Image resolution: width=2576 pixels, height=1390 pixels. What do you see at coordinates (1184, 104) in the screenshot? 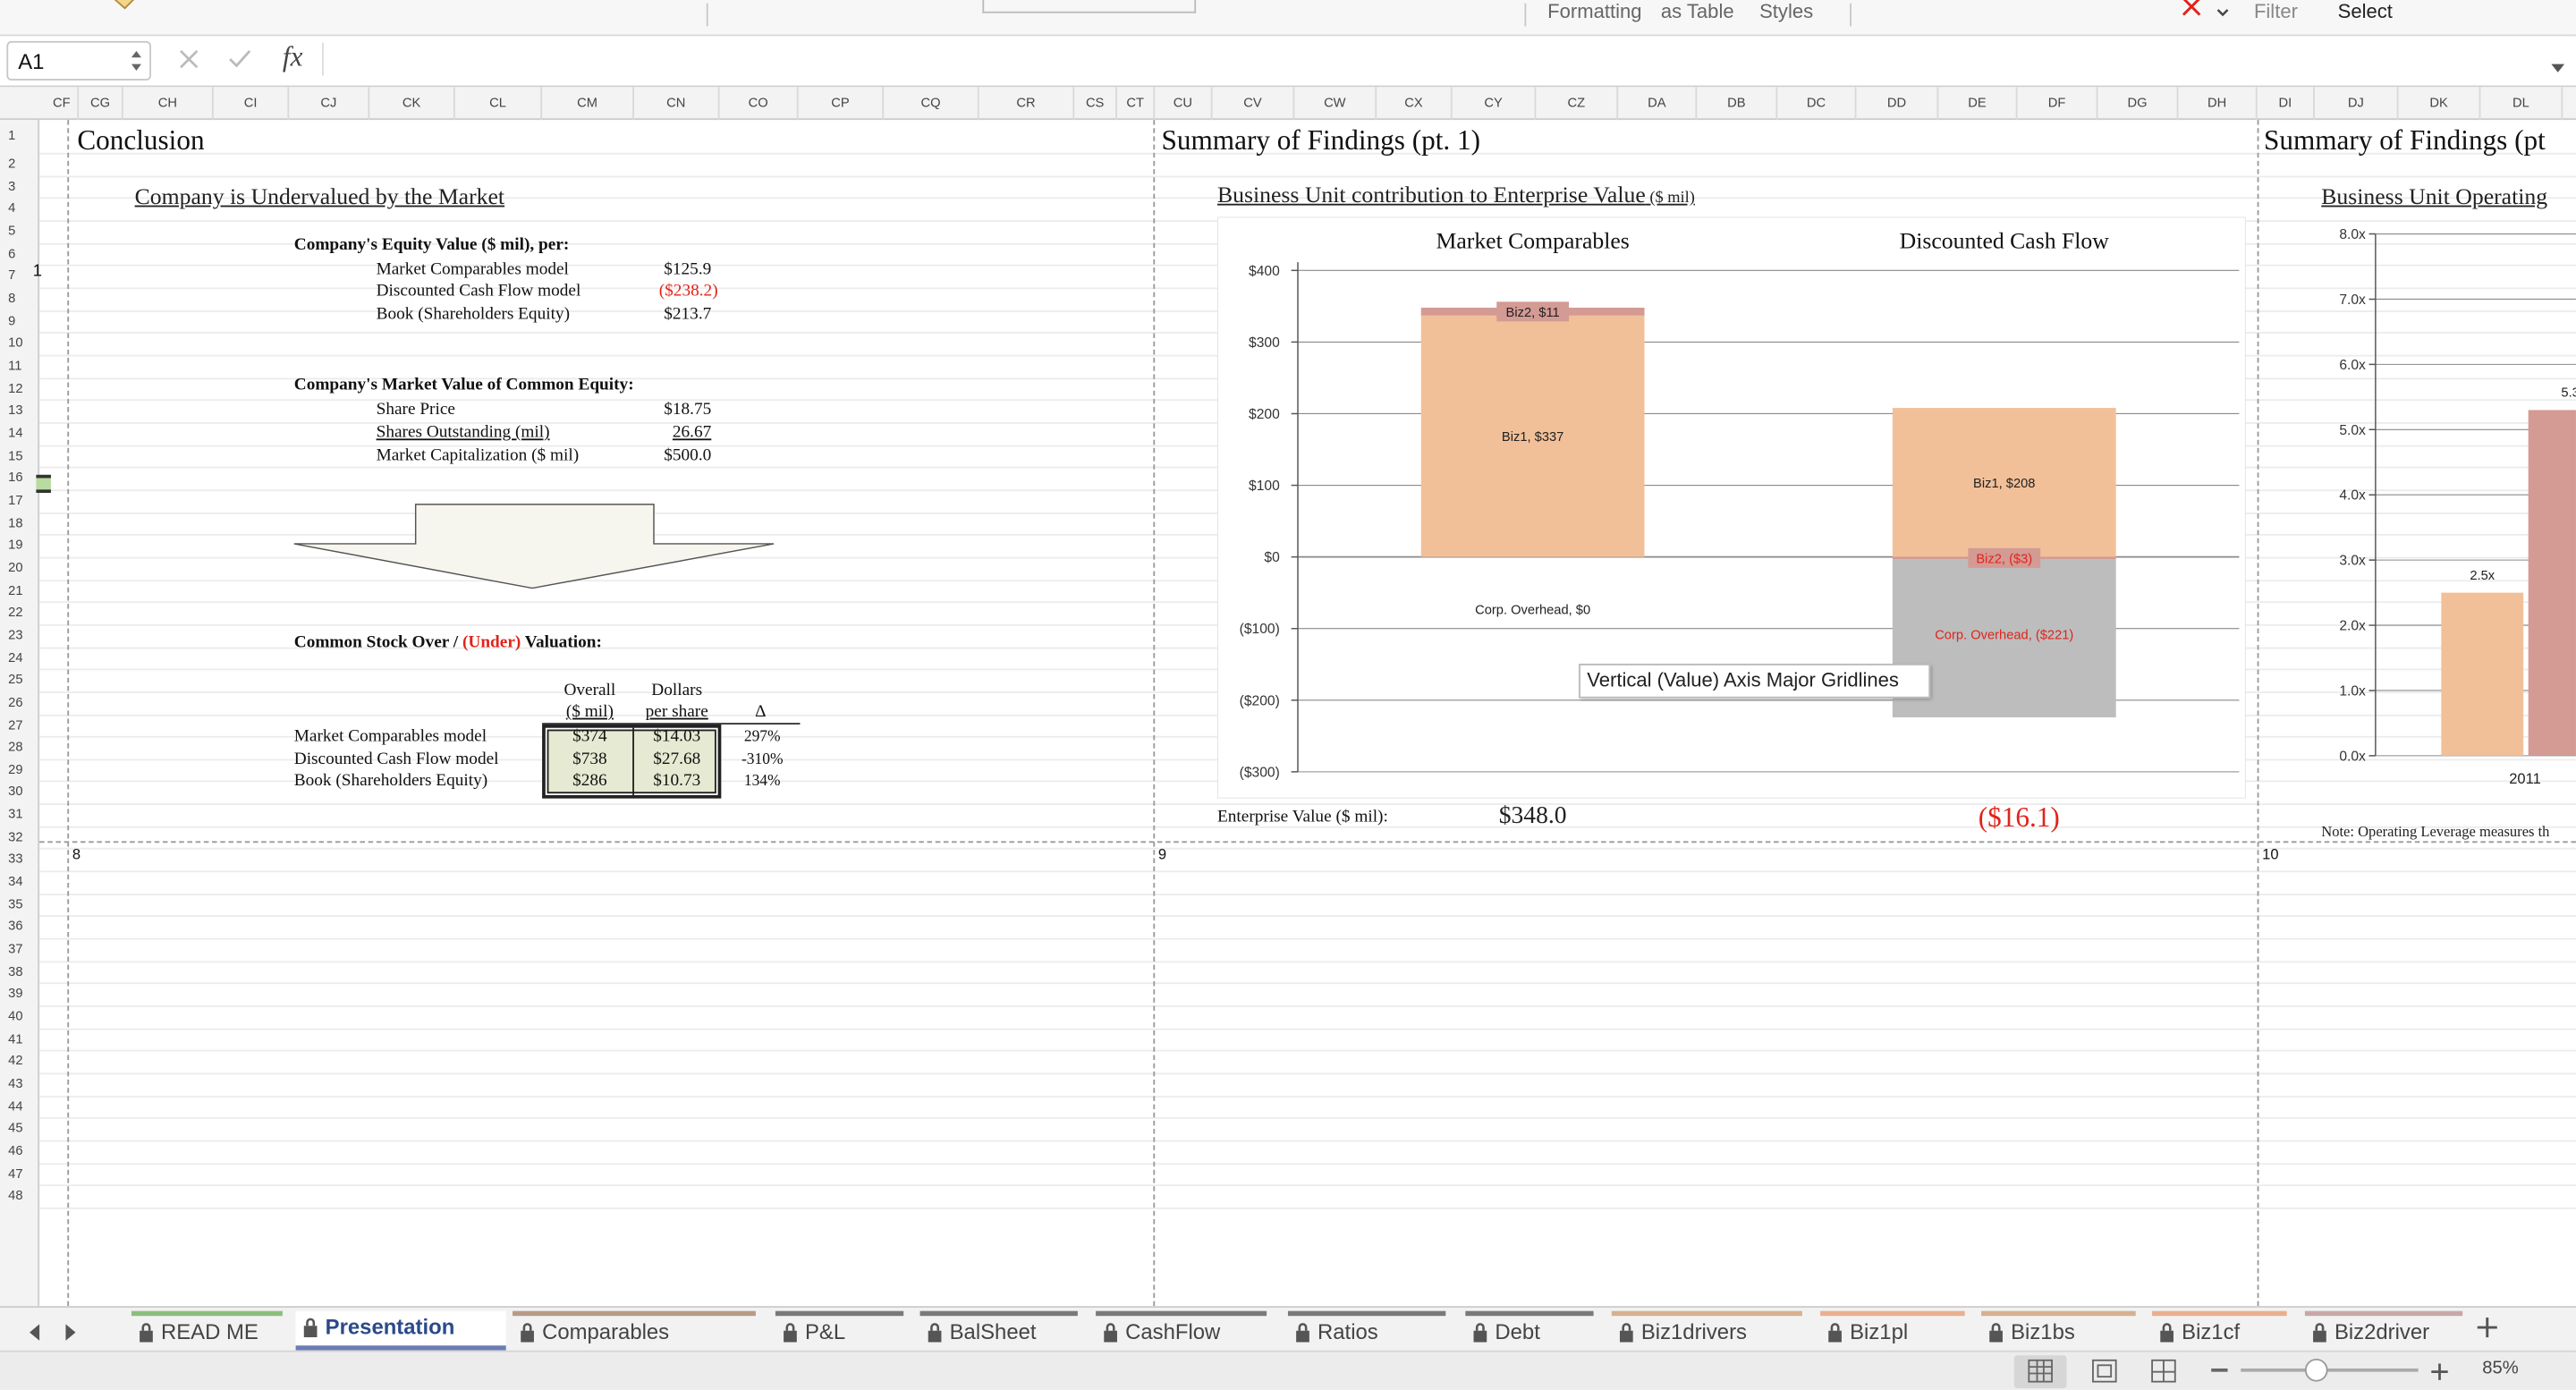
I see `column-header: CU` at bounding box center [1184, 104].